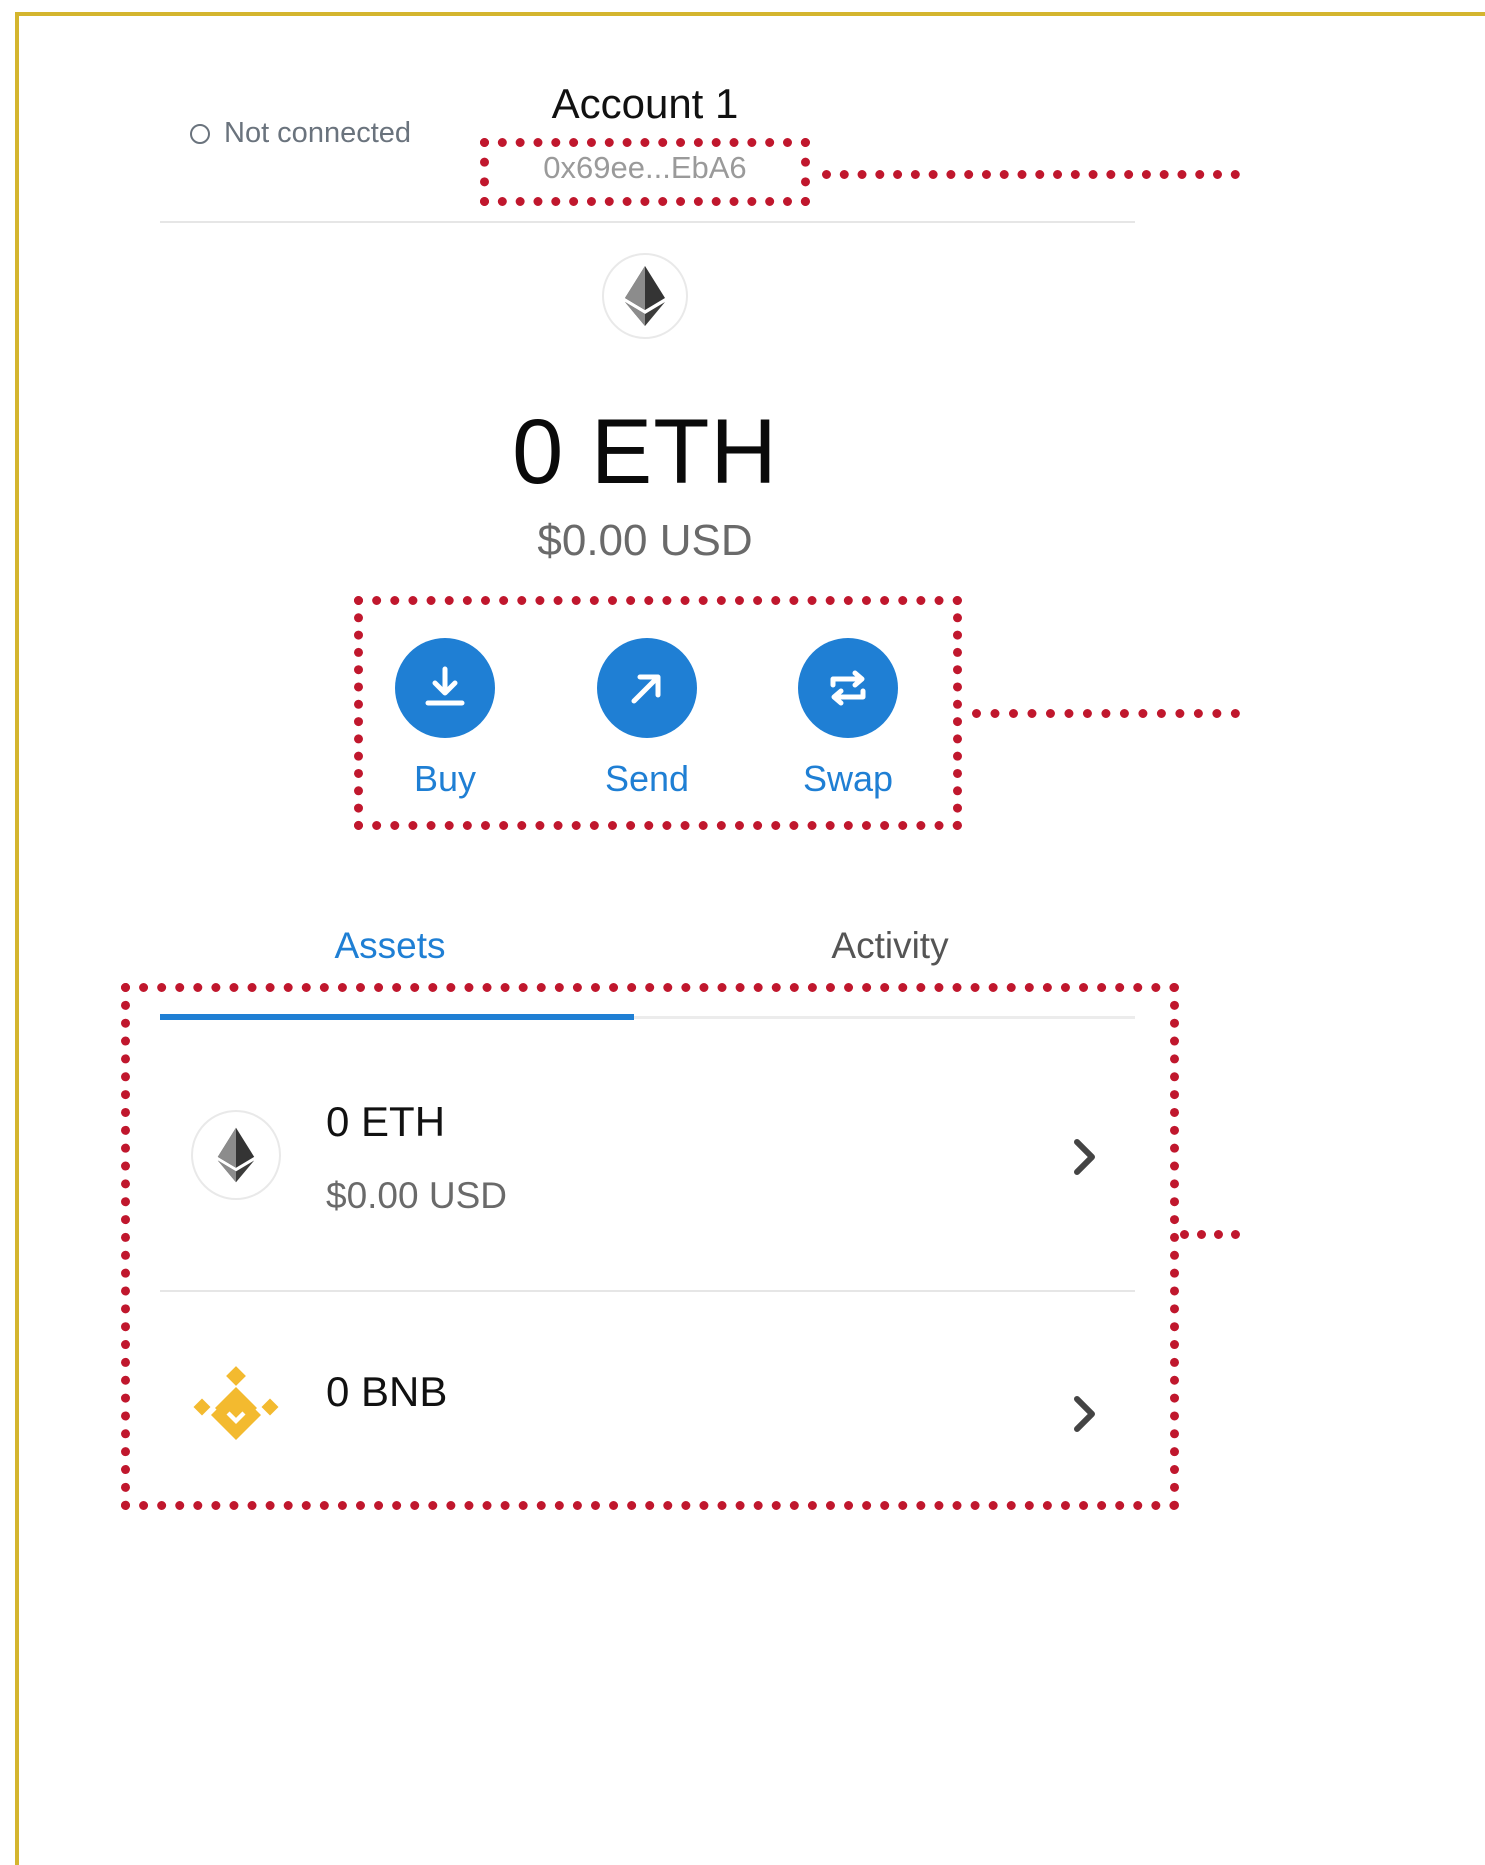 Image resolution: width=1485 pixels, height=1865 pixels. What do you see at coordinates (645, 168) in the screenshot?
I see `account-address: 0x69ee...EbA6` at bounding box center [645, 168].